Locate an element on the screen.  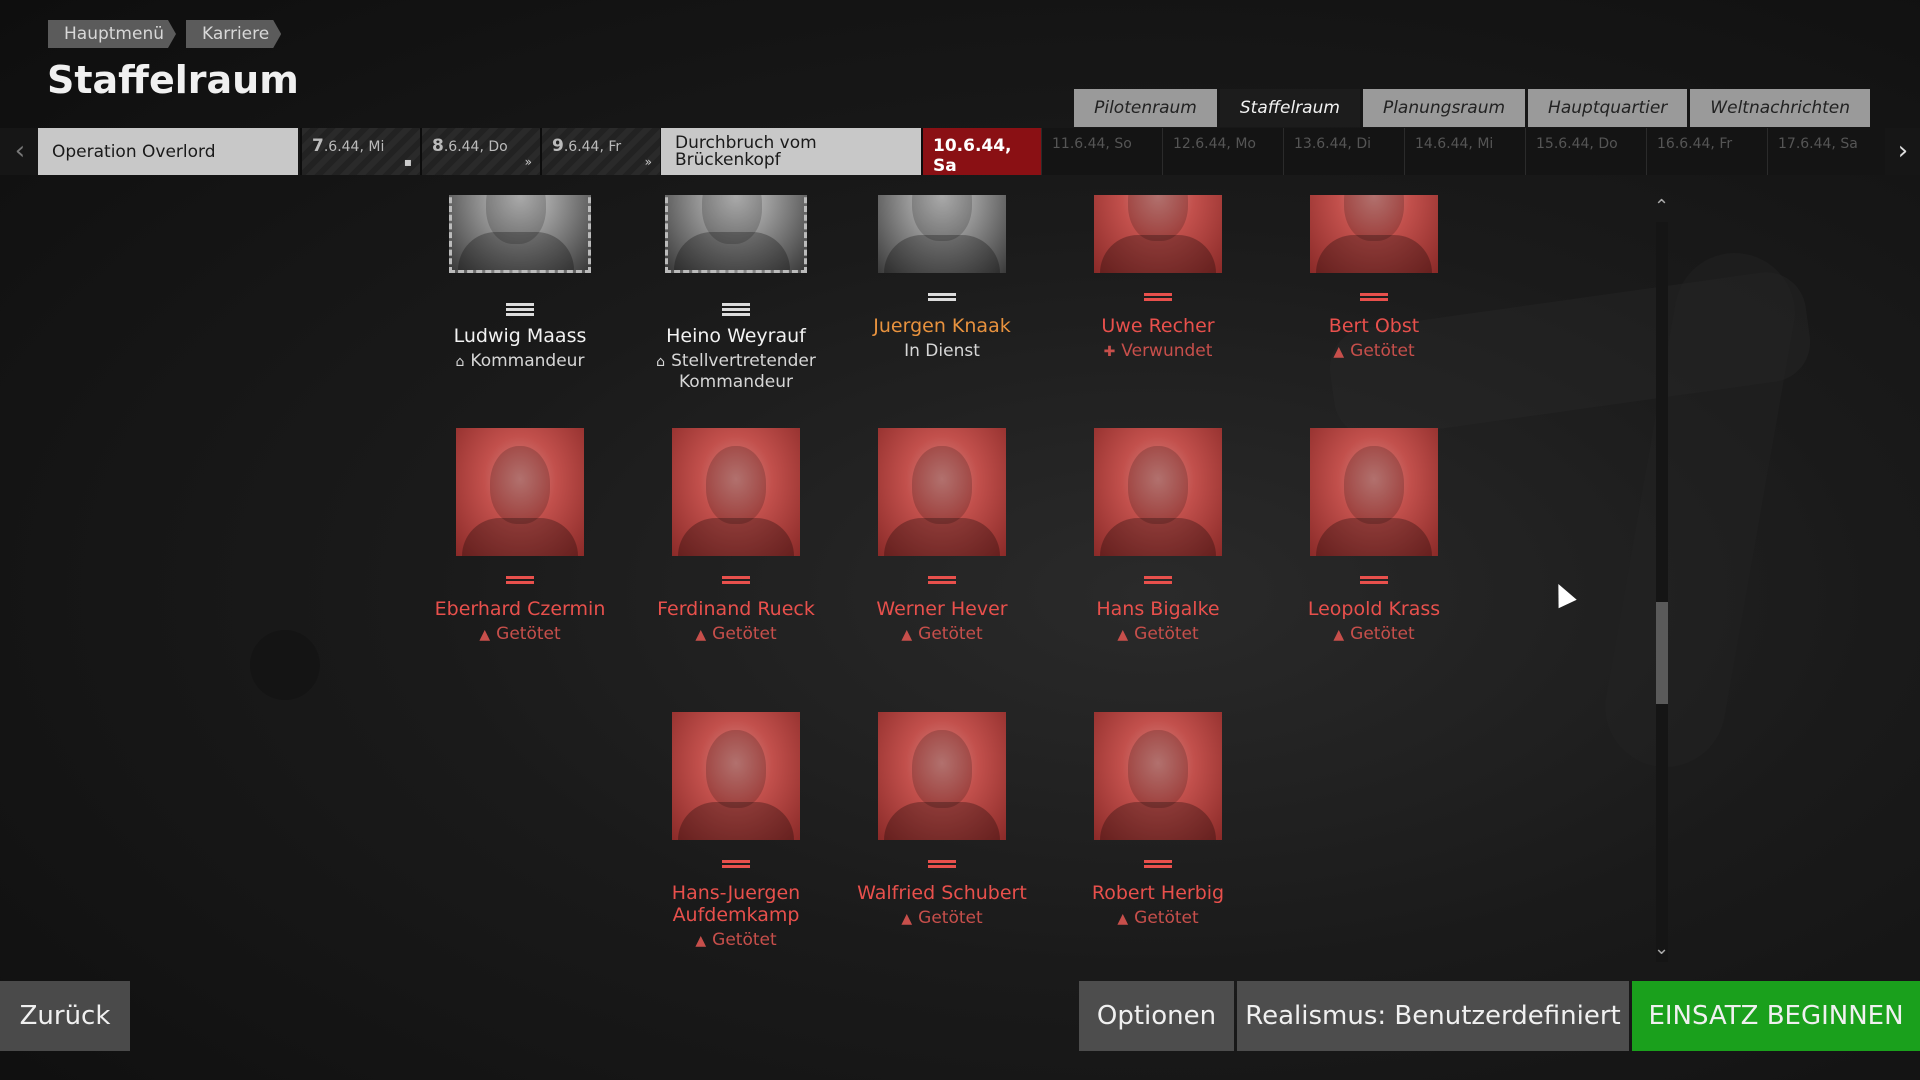
day-number: 7 is located at coordinates (318, 146).